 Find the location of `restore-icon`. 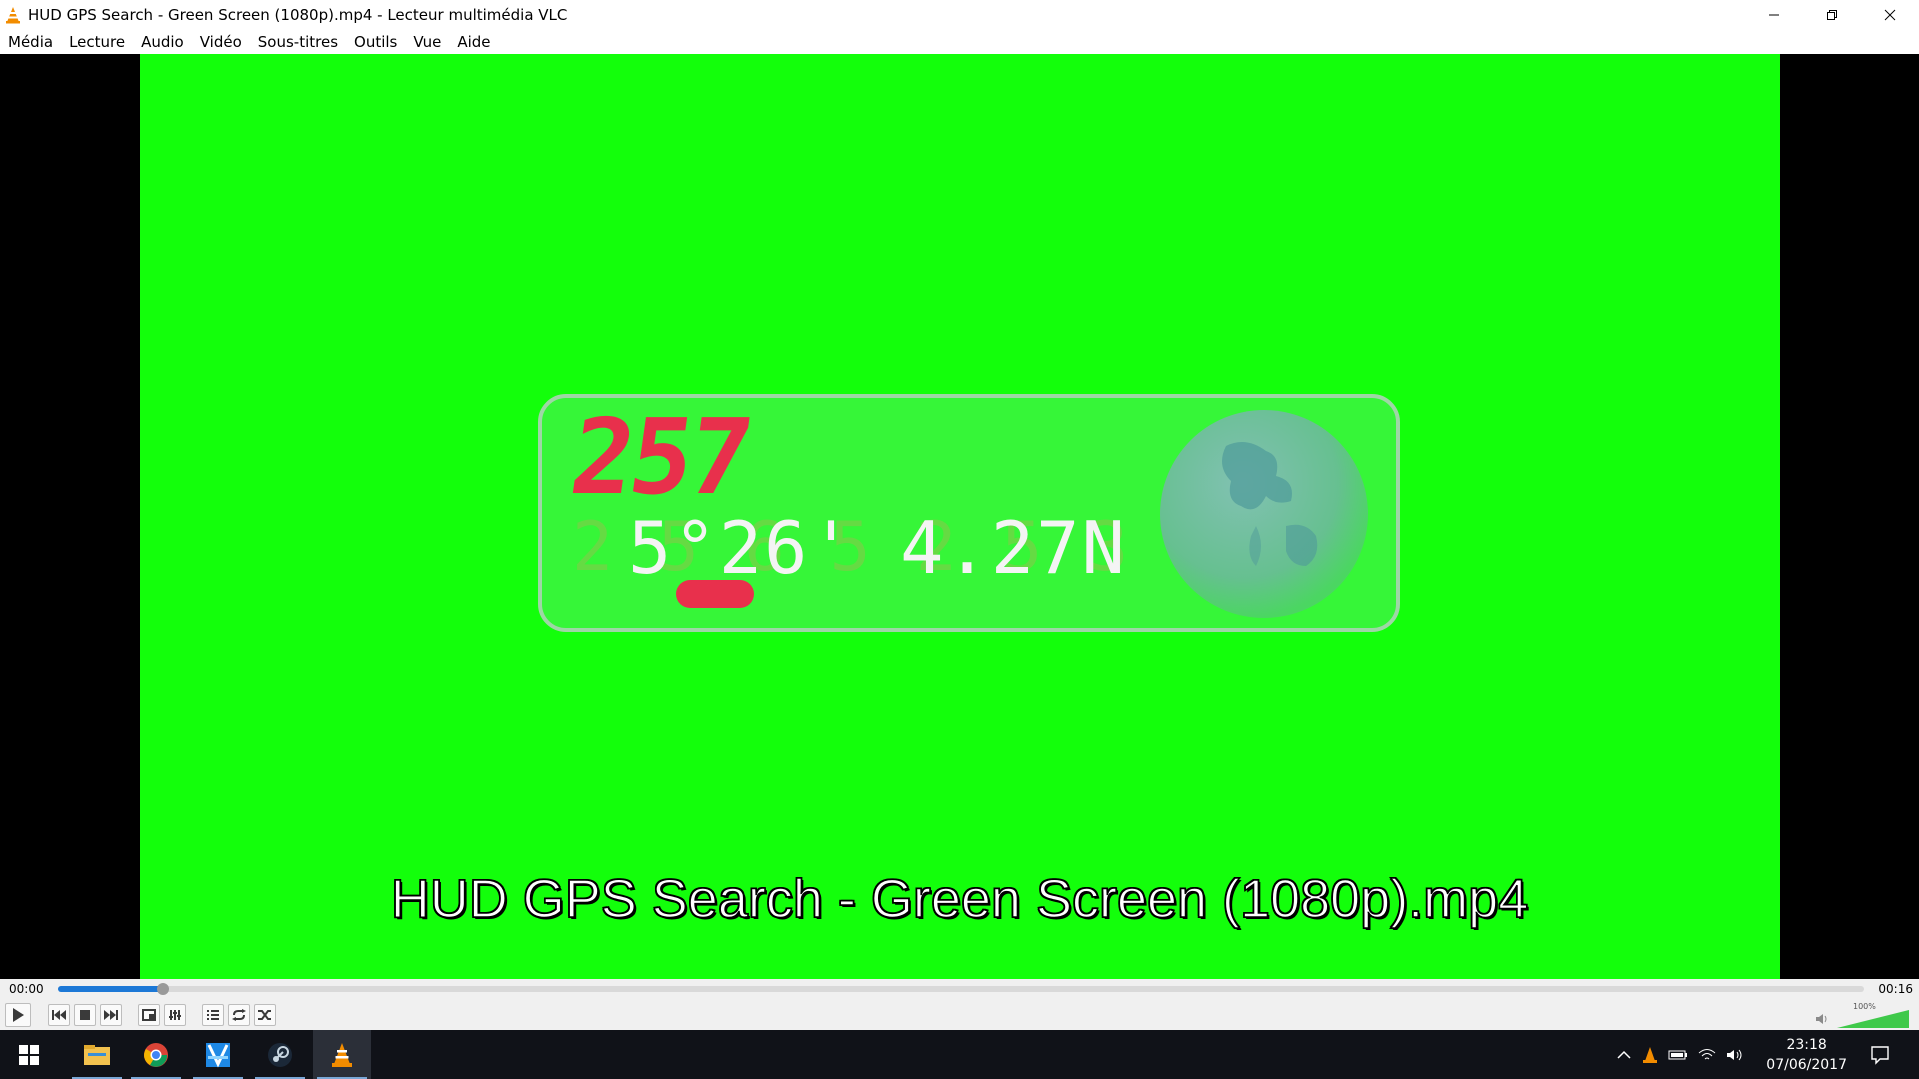

restore-icon is located at coordinates (1832, 14).